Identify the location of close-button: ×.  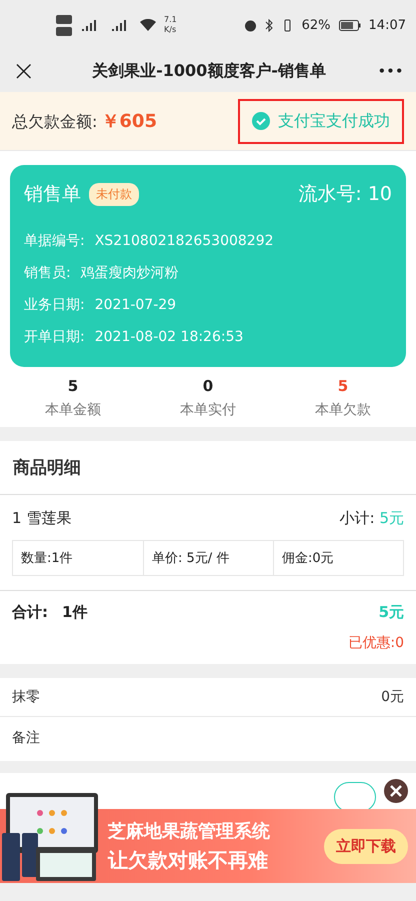
(26, 71).